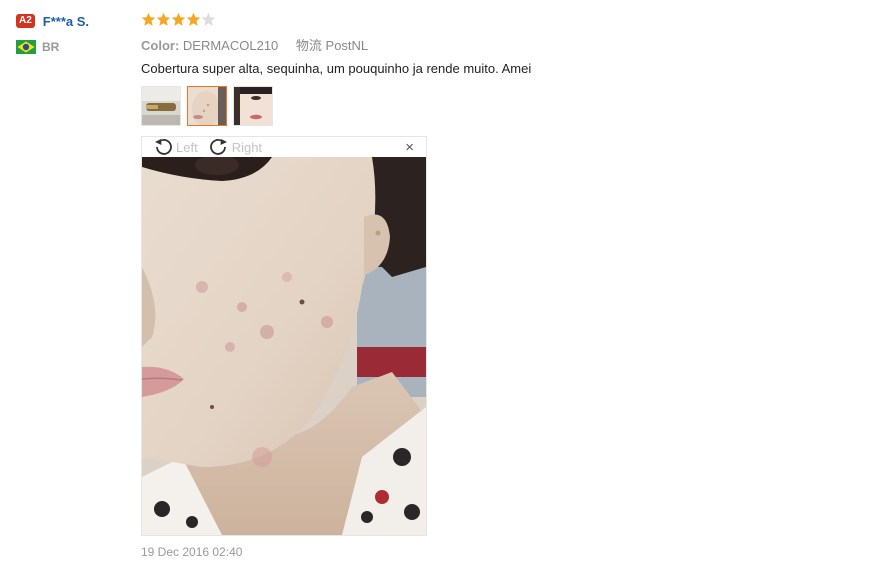 Image resolution: width=872 pixels, height=576 pixels. I want to click on country-code: BR, so click(51, 47).